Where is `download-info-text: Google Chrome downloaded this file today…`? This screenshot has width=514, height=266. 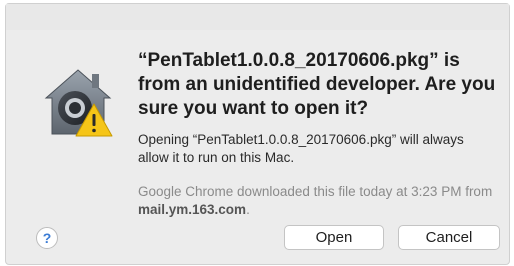
download-info-text: Google Chrome downloaded this file today… is located at coordinates (318, 201).